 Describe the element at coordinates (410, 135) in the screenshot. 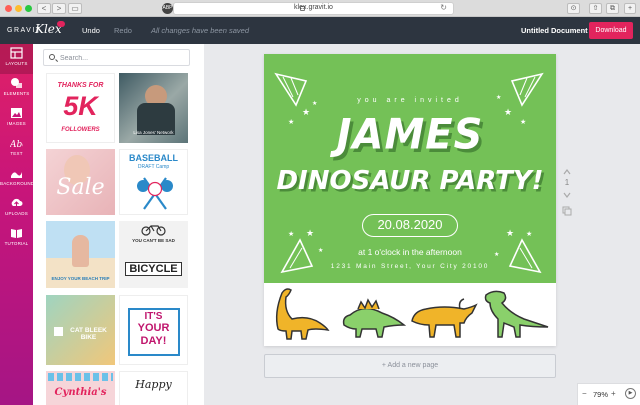

I see `name-heading: JAMES` at that location.